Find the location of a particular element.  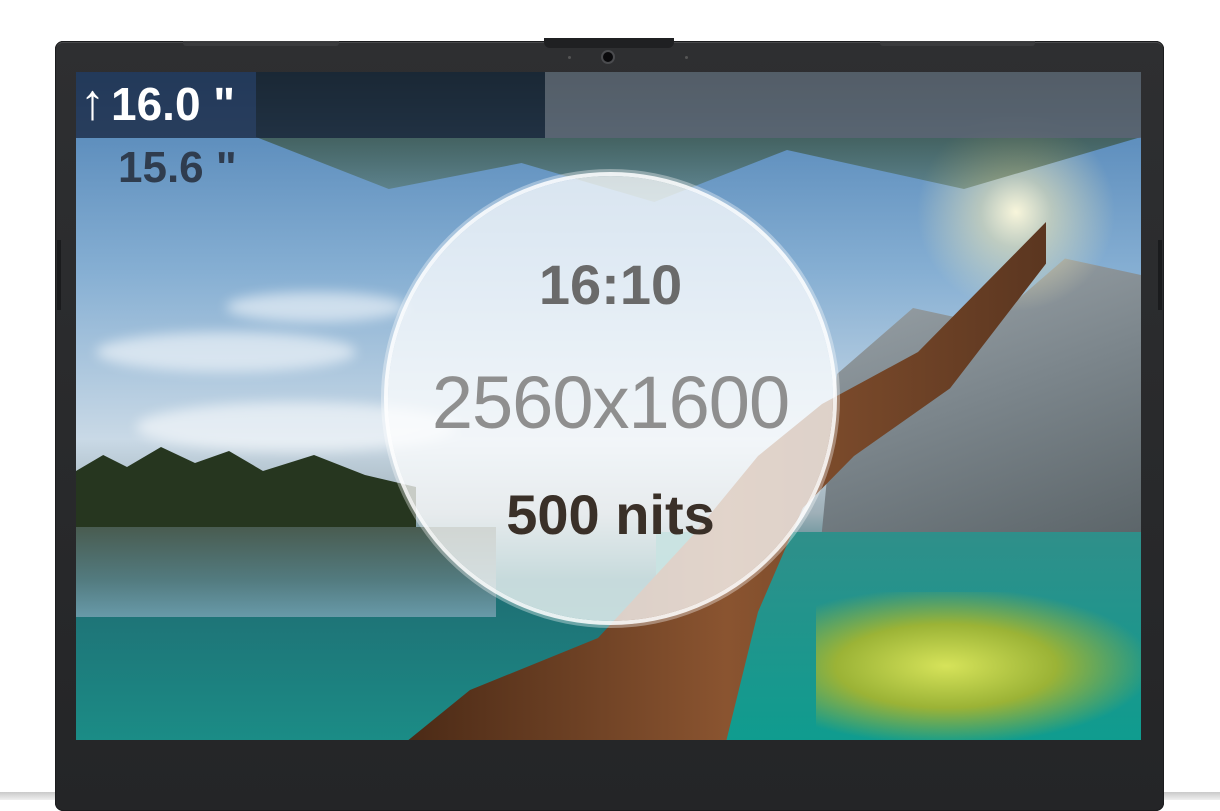

bezel-side-notch-right is located at coordinates (1160, 275).